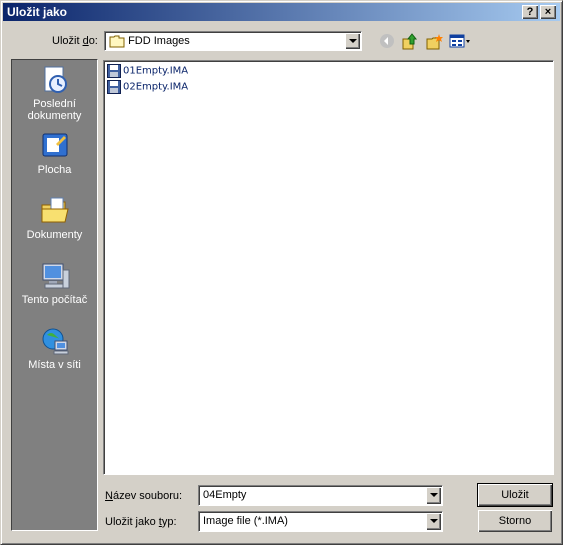  What do you see at coordinates (144, 496) in the screenshot?
I see `filename-label: Název souboru:` at bounding box center [144, 496].